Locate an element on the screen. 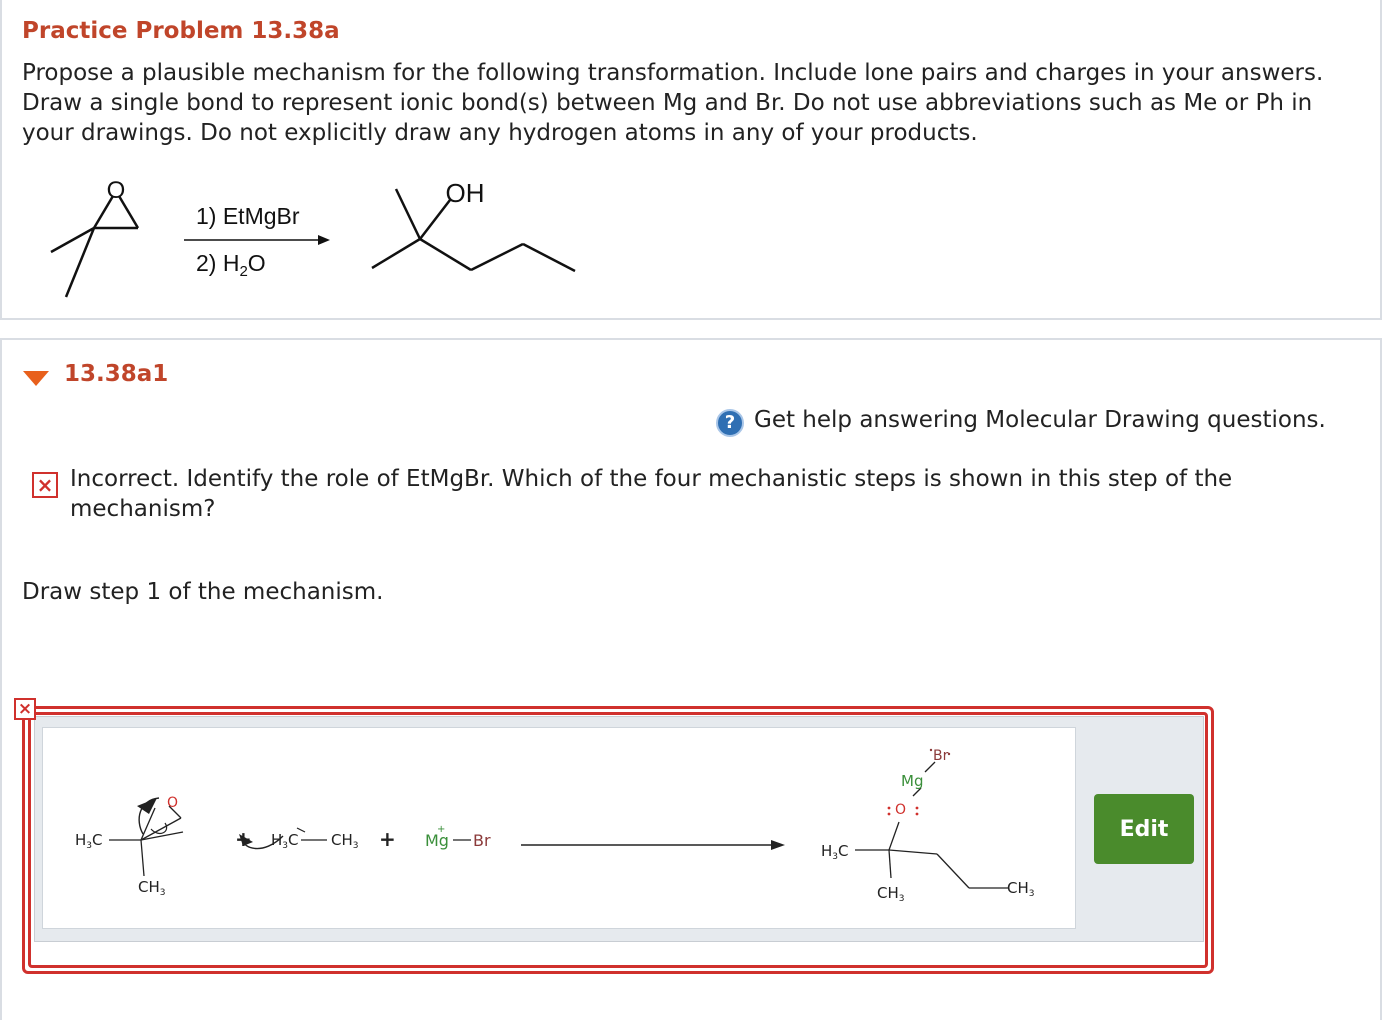 The image size is (1382, 1020). bromine-atom: Br is located at coordinates (482, 840).